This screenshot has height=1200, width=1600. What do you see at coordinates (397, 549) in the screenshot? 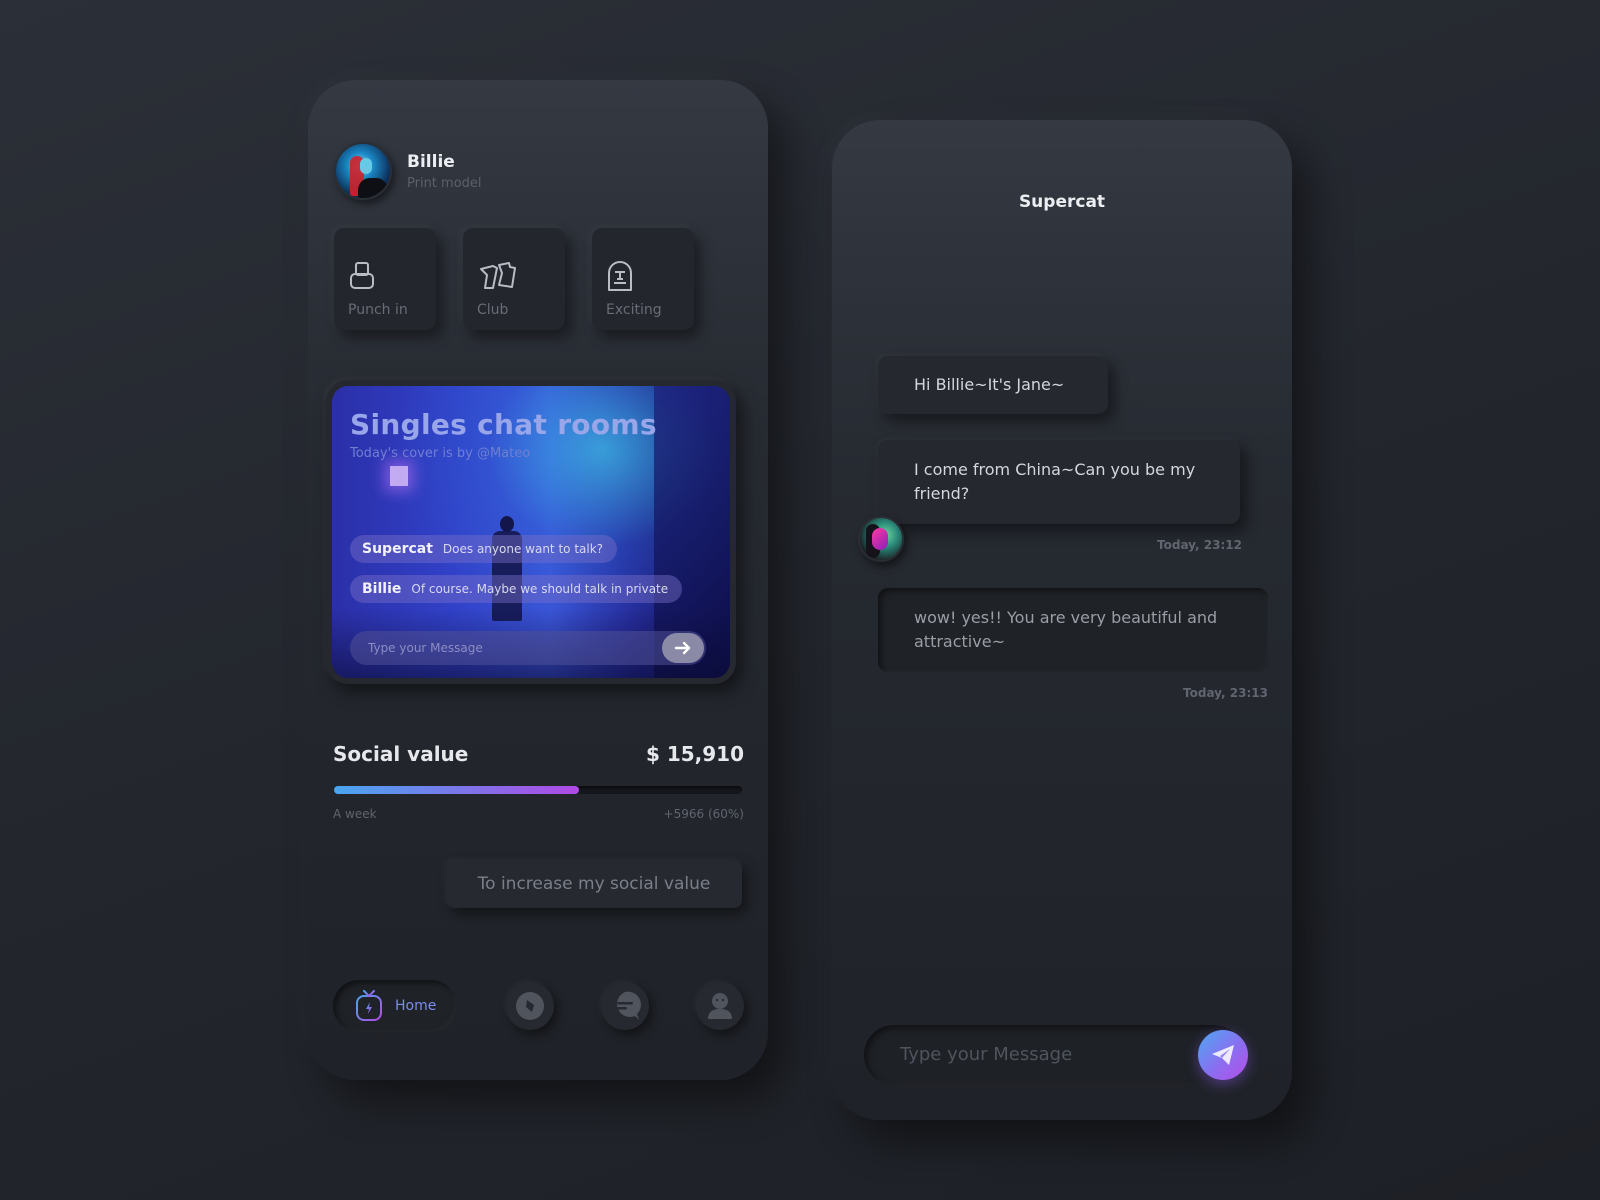
I see `message-sender: Supercat` at bounding box center [397, 549].